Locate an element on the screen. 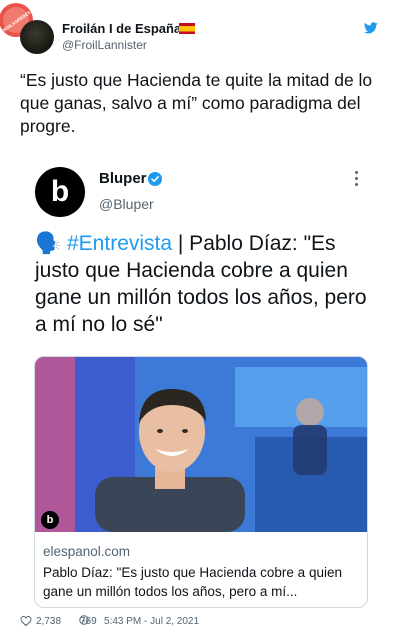  timestamp: 5:43 PM - Jul 2, 2021 is located at coordinates (151, 621).